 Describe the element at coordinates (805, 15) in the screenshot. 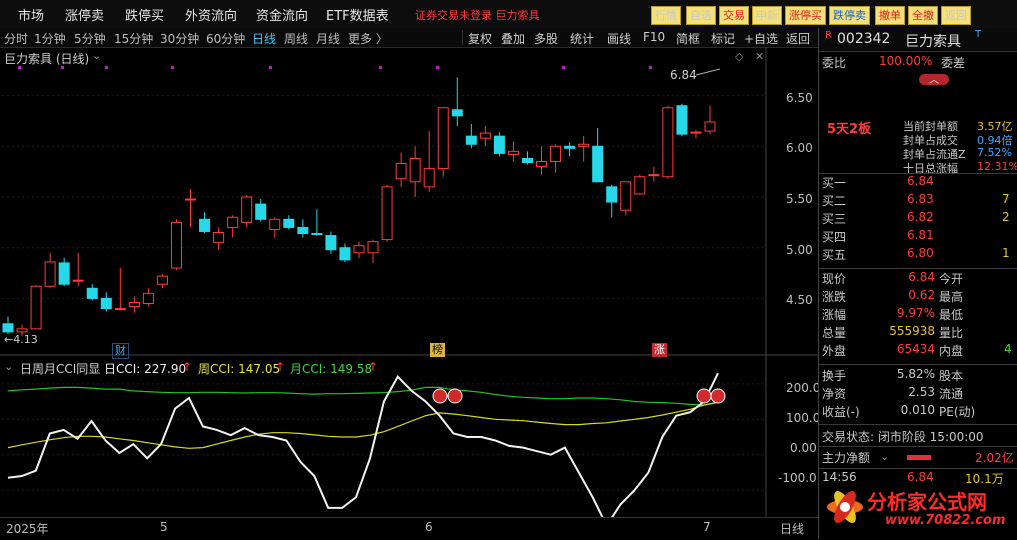

I see `btn-limit-up-buy: 涨停买` at that location.